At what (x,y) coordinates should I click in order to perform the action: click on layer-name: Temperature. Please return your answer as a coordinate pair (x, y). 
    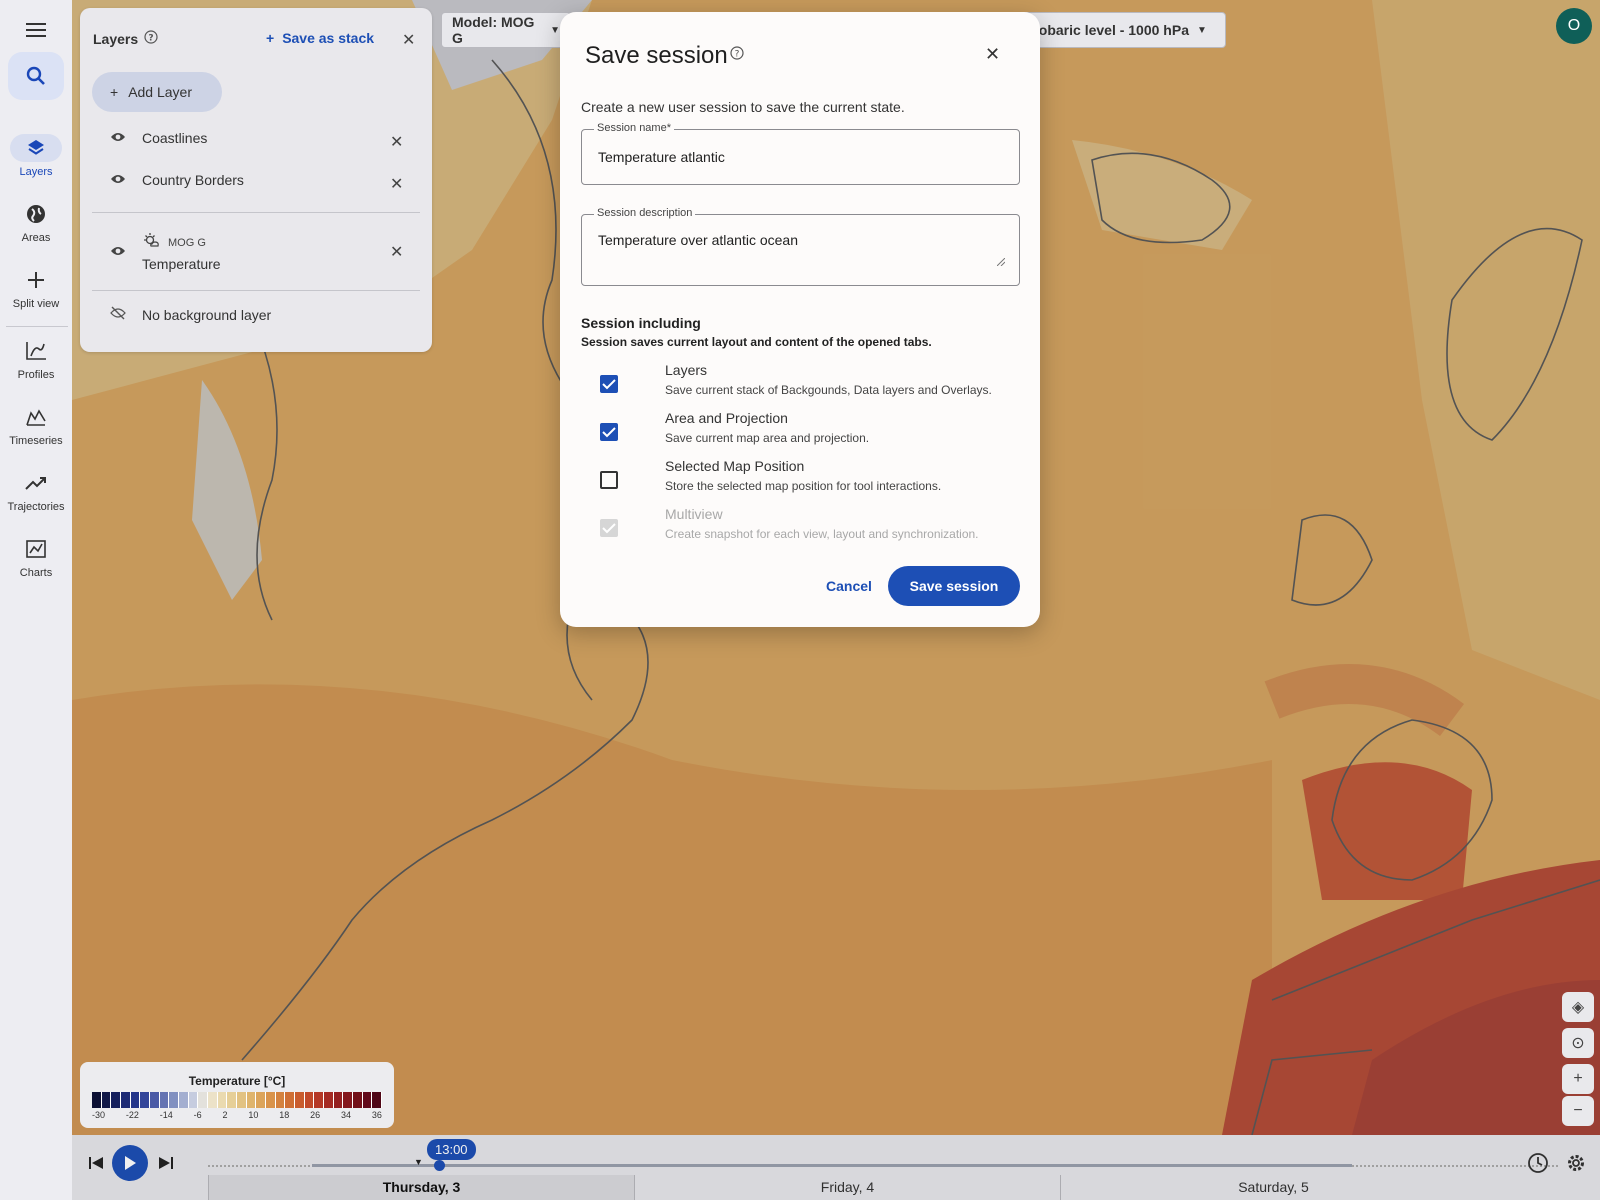
    Looking at the image, I should click on (181, 264).